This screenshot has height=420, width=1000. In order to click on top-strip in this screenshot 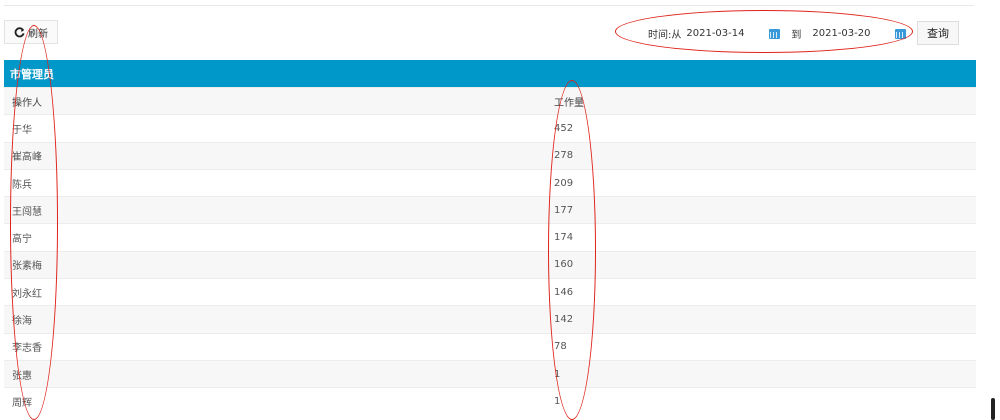, I will do `click(489, 3)`.